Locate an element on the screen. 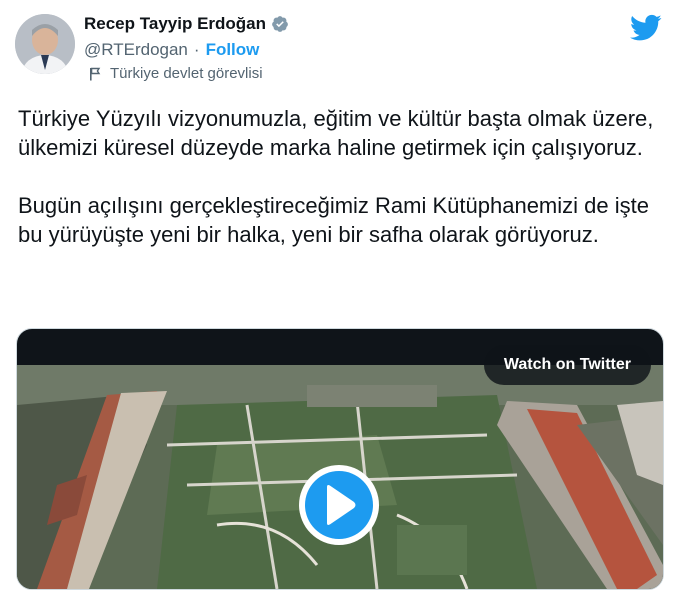 Image resolution: width=676 pixels, height=590 pixels. verified-badge-icon is located at coordinates (280, 24).